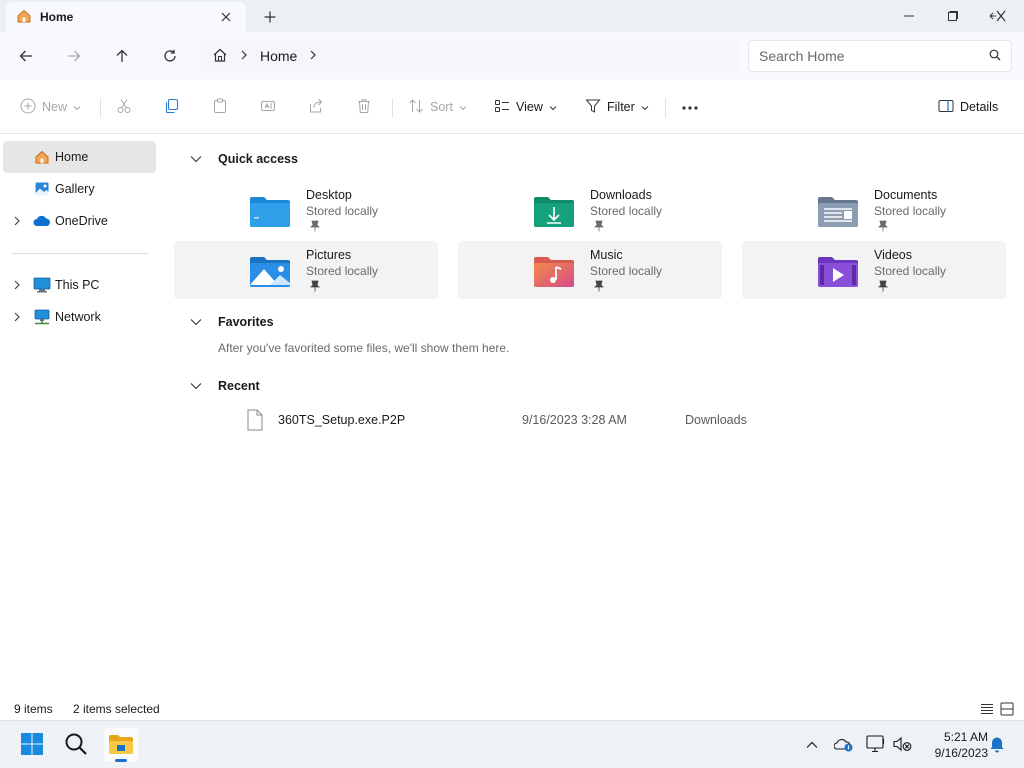 This screenshot has width=1024, height=768. What do you see at coordinates (909, 16) in the screenshot?
I see `minimize-button` at bounding box center [909, 16].